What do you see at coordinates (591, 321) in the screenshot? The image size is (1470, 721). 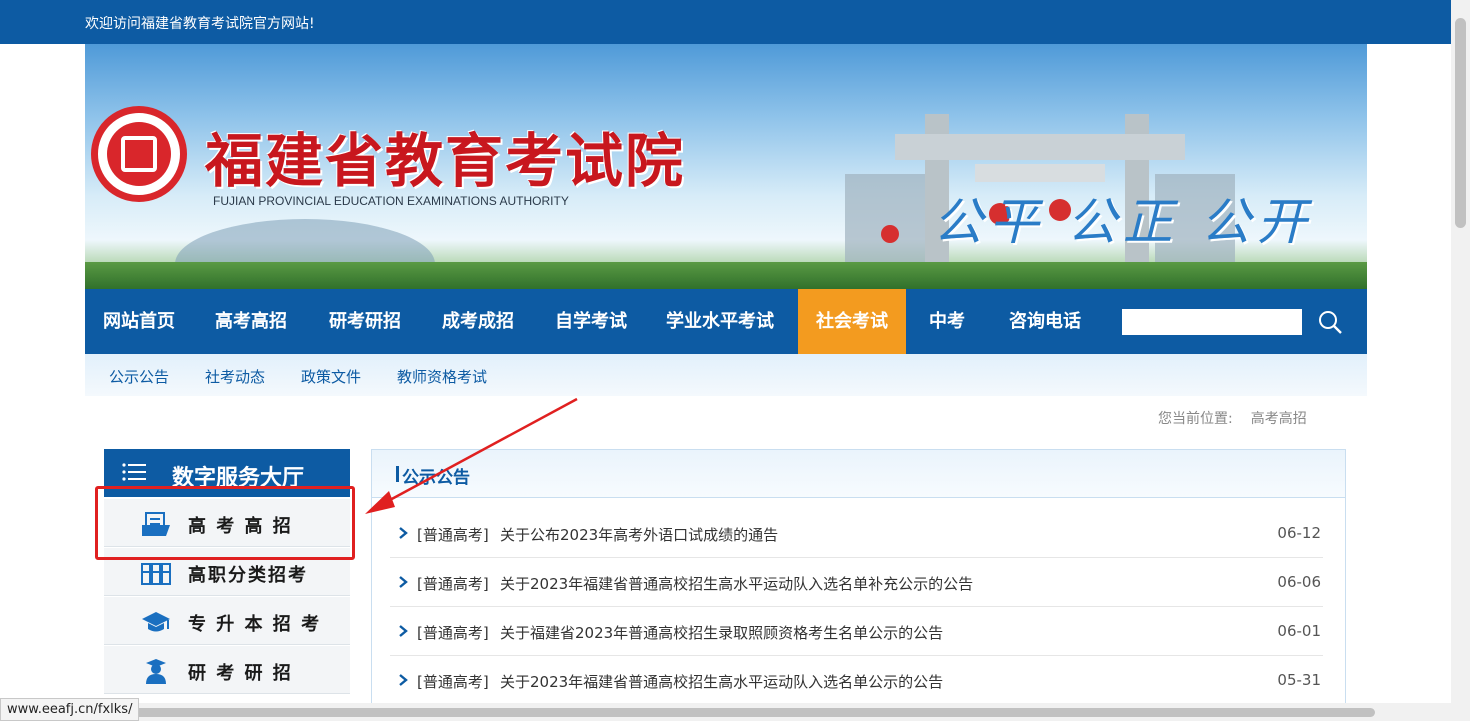 I see `nav-zixue: 自学考试` at bounding box center [591, 321].